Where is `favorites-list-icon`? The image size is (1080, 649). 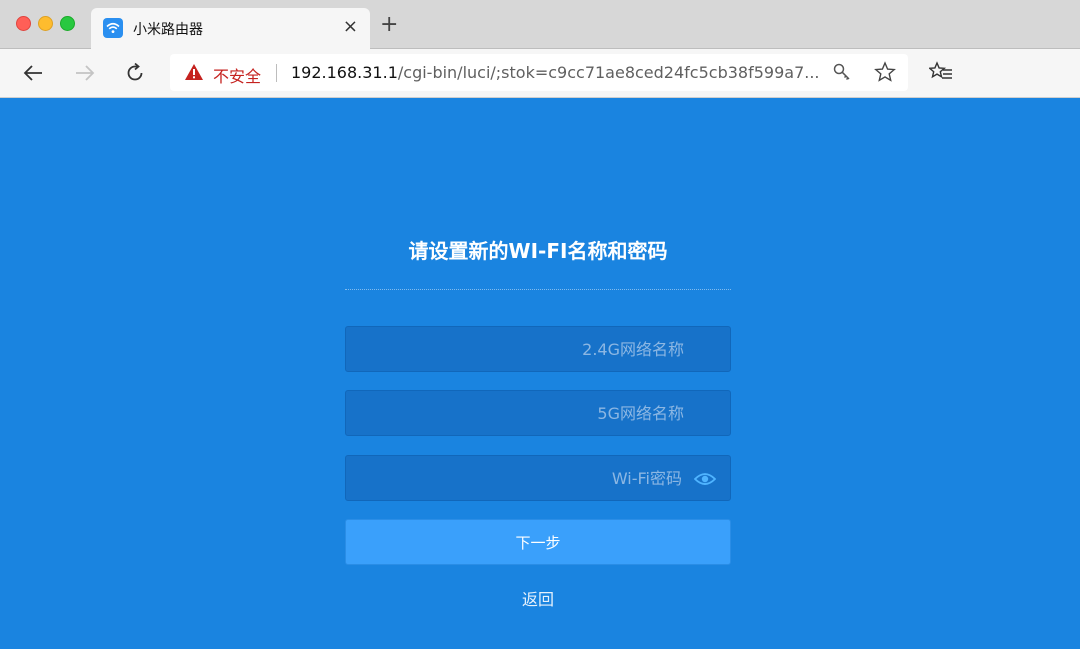 favorites-list-icon is located at coordinates (940, 74).